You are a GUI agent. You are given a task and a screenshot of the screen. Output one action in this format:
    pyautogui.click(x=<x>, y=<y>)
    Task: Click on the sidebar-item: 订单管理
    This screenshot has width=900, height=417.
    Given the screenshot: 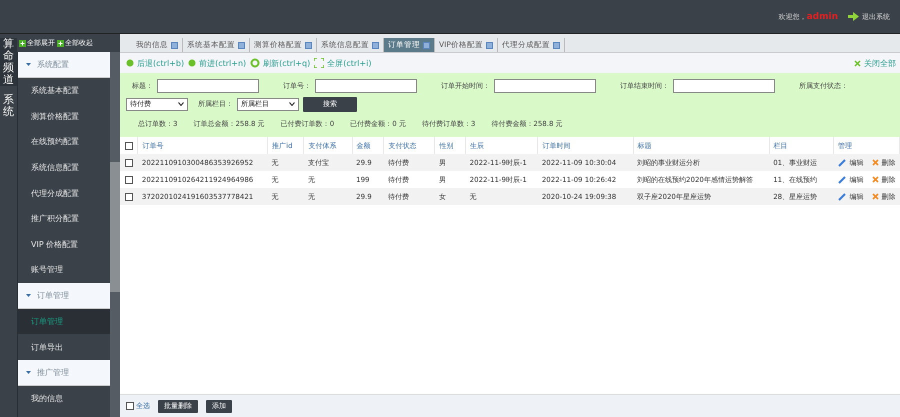 What is the action you would take?
    pyautogui.click(x=64, y=321)
    